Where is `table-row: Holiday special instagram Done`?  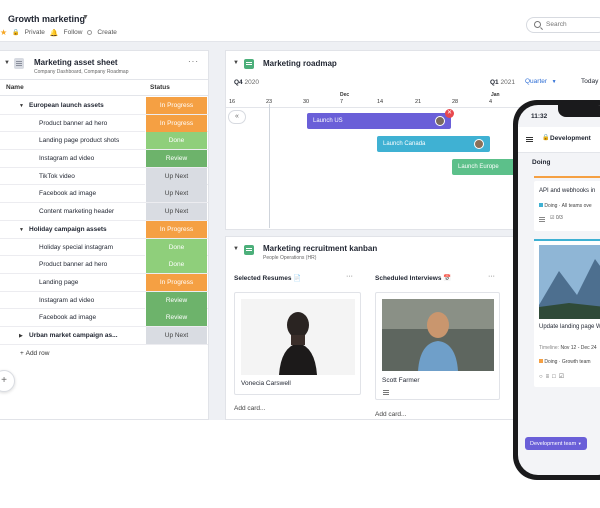
table-row: Holiday special instagram Done is located at coordinates (104, 247).